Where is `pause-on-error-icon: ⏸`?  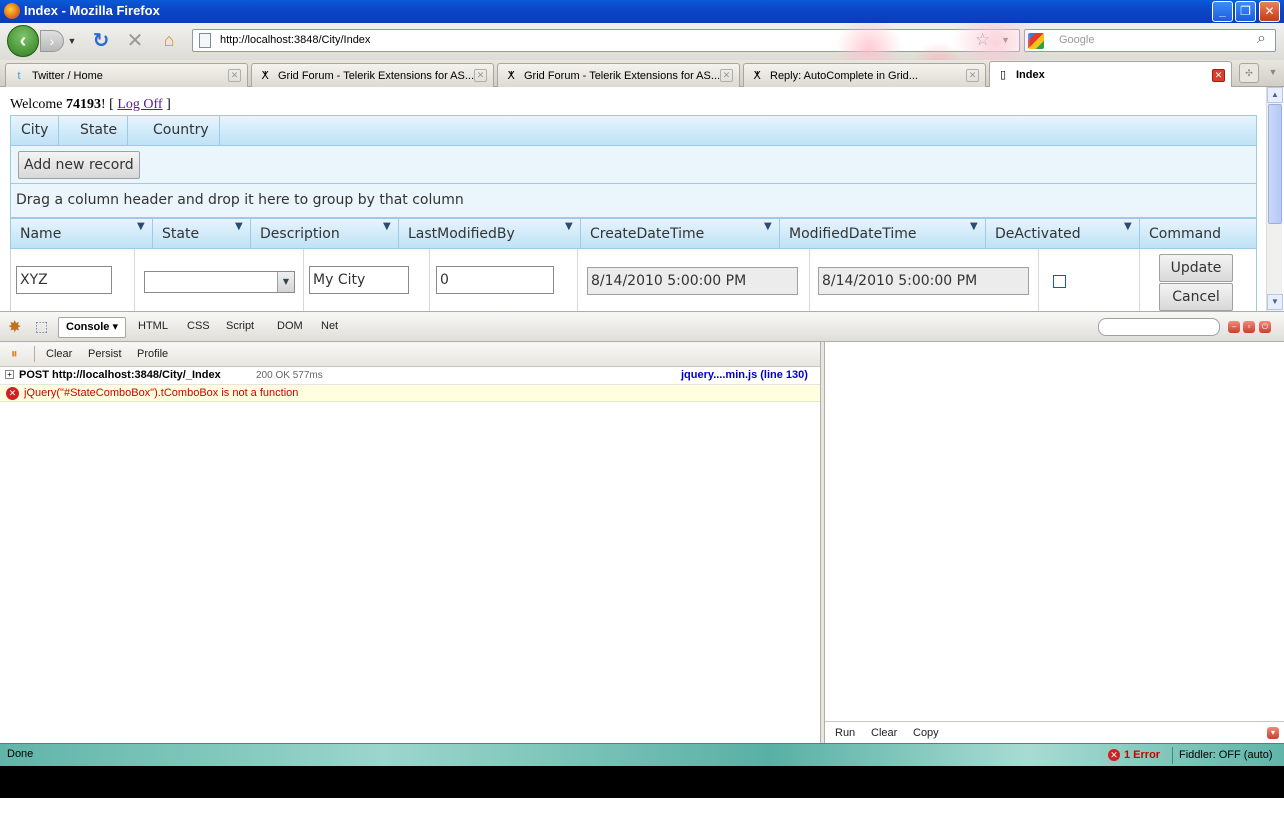 pause-on-error-icon: ⏸ is located at coordinates (14, 354).